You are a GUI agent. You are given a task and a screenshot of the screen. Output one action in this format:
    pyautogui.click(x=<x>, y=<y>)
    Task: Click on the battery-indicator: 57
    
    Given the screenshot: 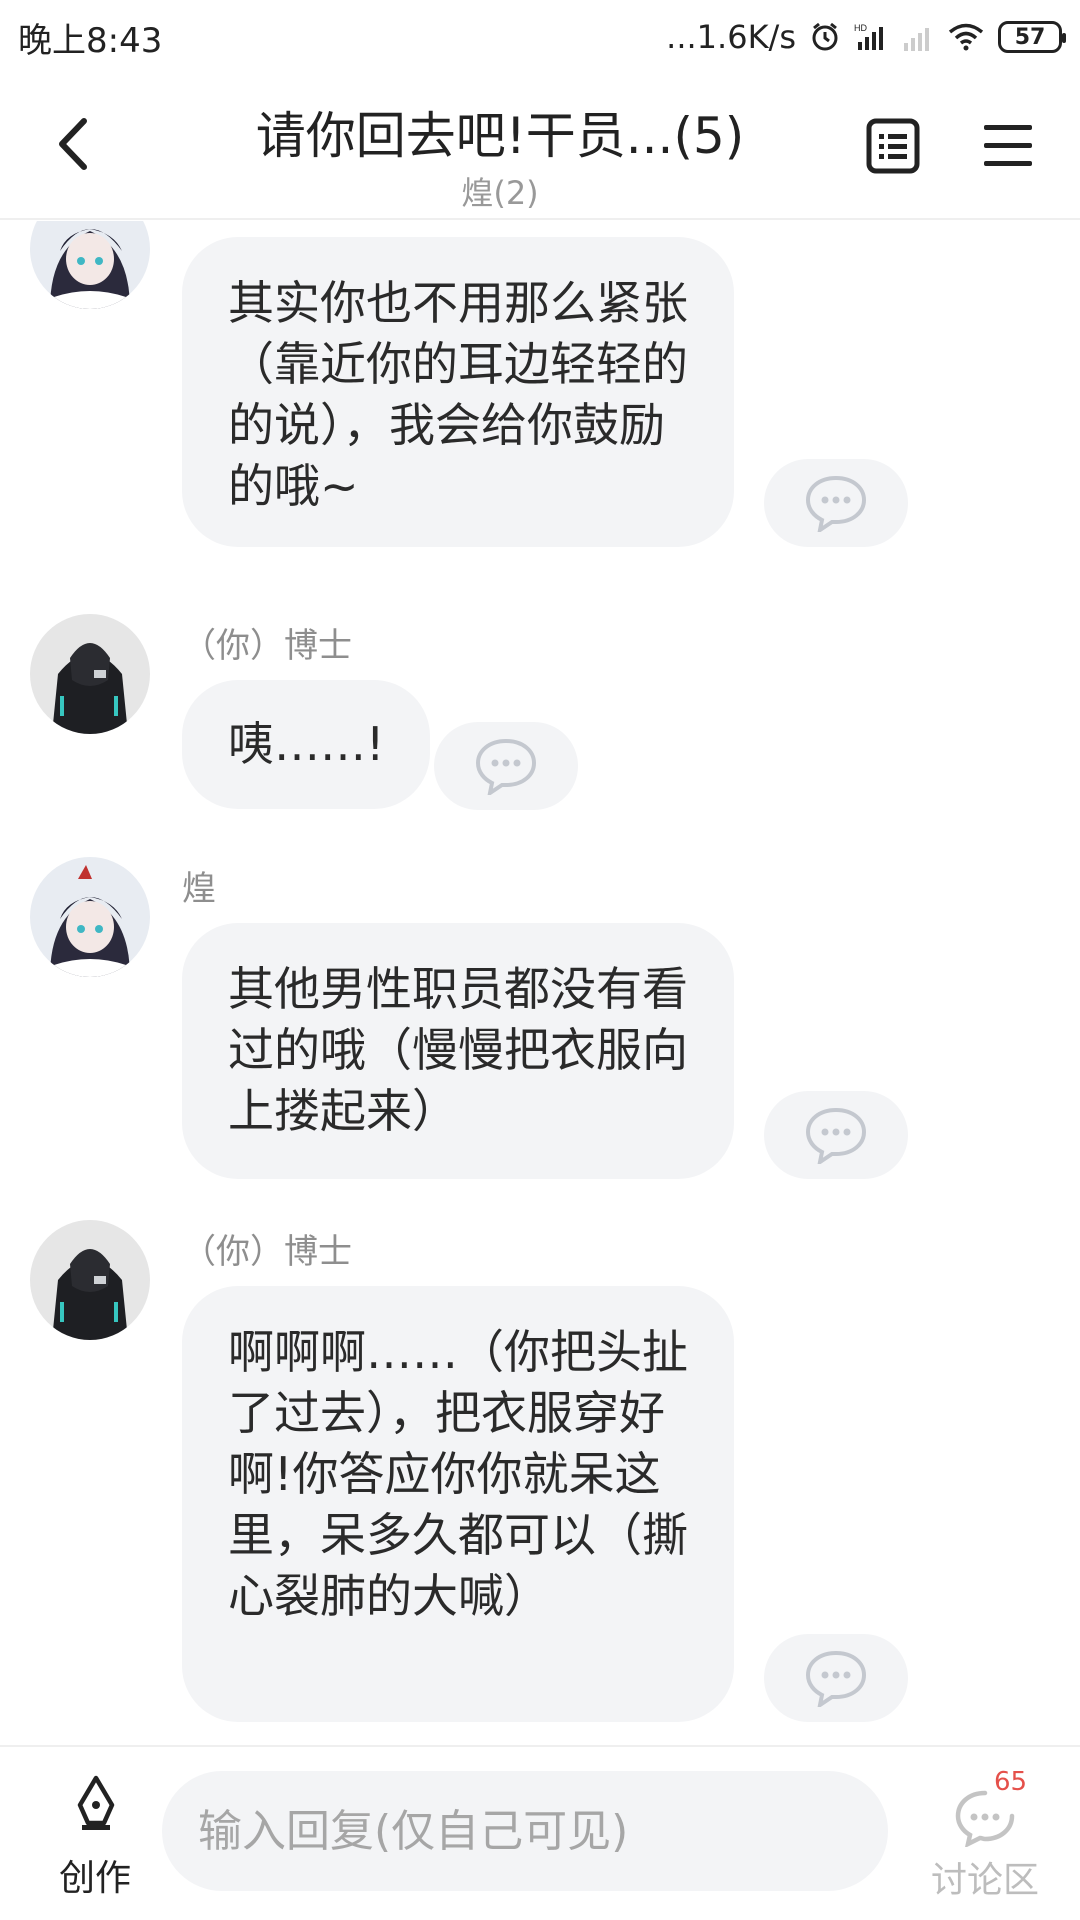 What is the action you would take?
    pyautogui.click(x=1032, y=37)
    